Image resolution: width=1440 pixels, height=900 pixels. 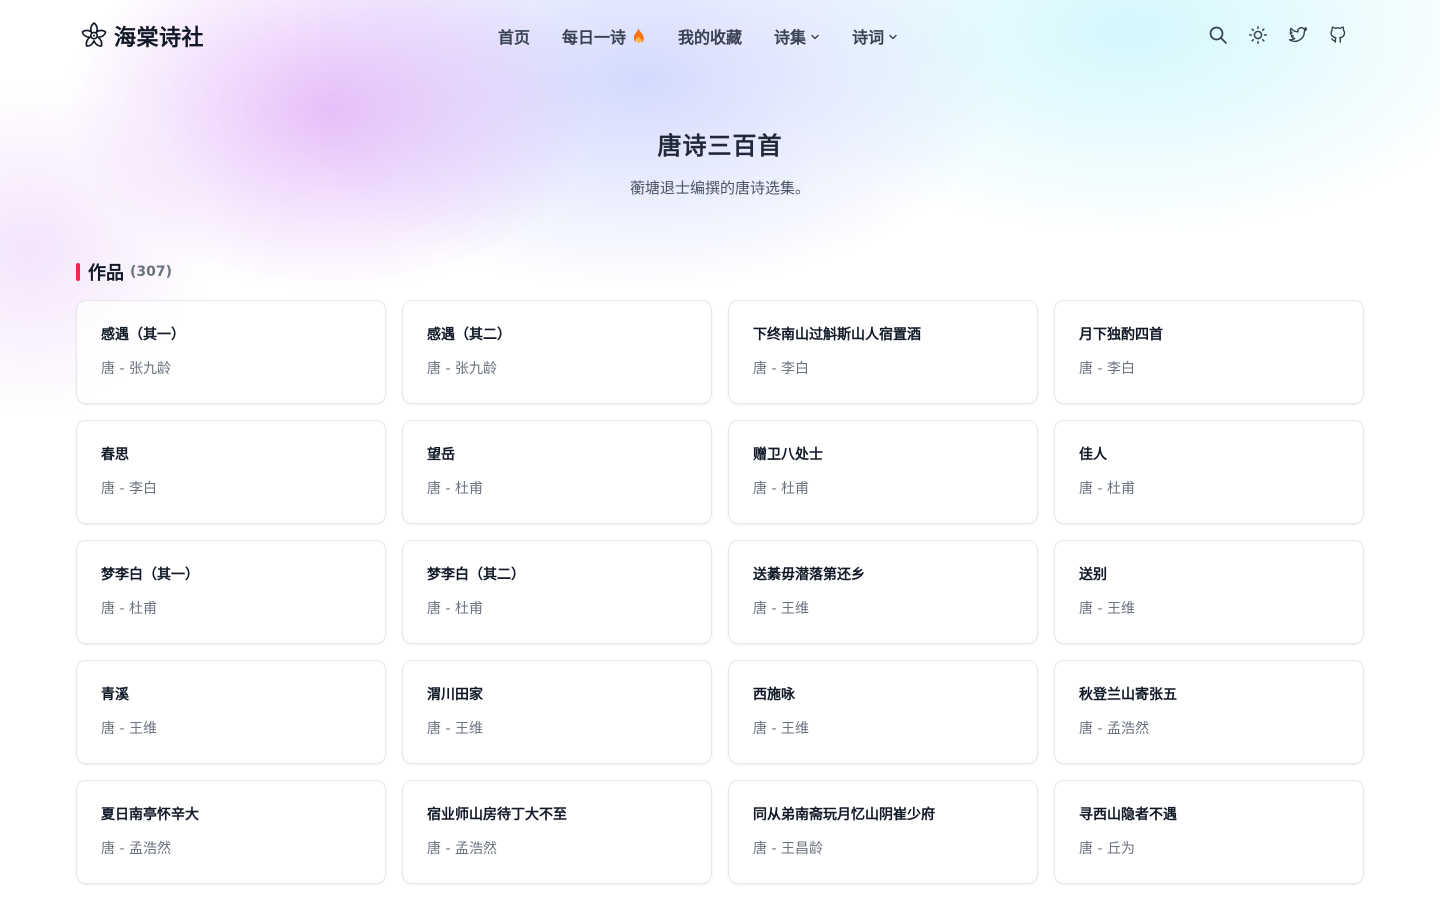 What do you see at coordinates (1298, 35) in the screenshot?
I see `twitter-icon` at bounding box center [1298, 35].